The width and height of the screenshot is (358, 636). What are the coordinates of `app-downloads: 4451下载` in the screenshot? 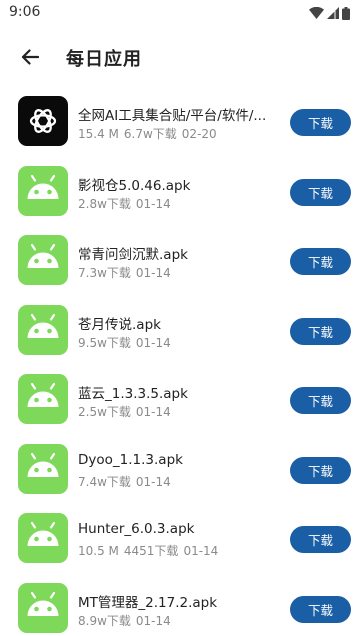 It's located at (151, 551).